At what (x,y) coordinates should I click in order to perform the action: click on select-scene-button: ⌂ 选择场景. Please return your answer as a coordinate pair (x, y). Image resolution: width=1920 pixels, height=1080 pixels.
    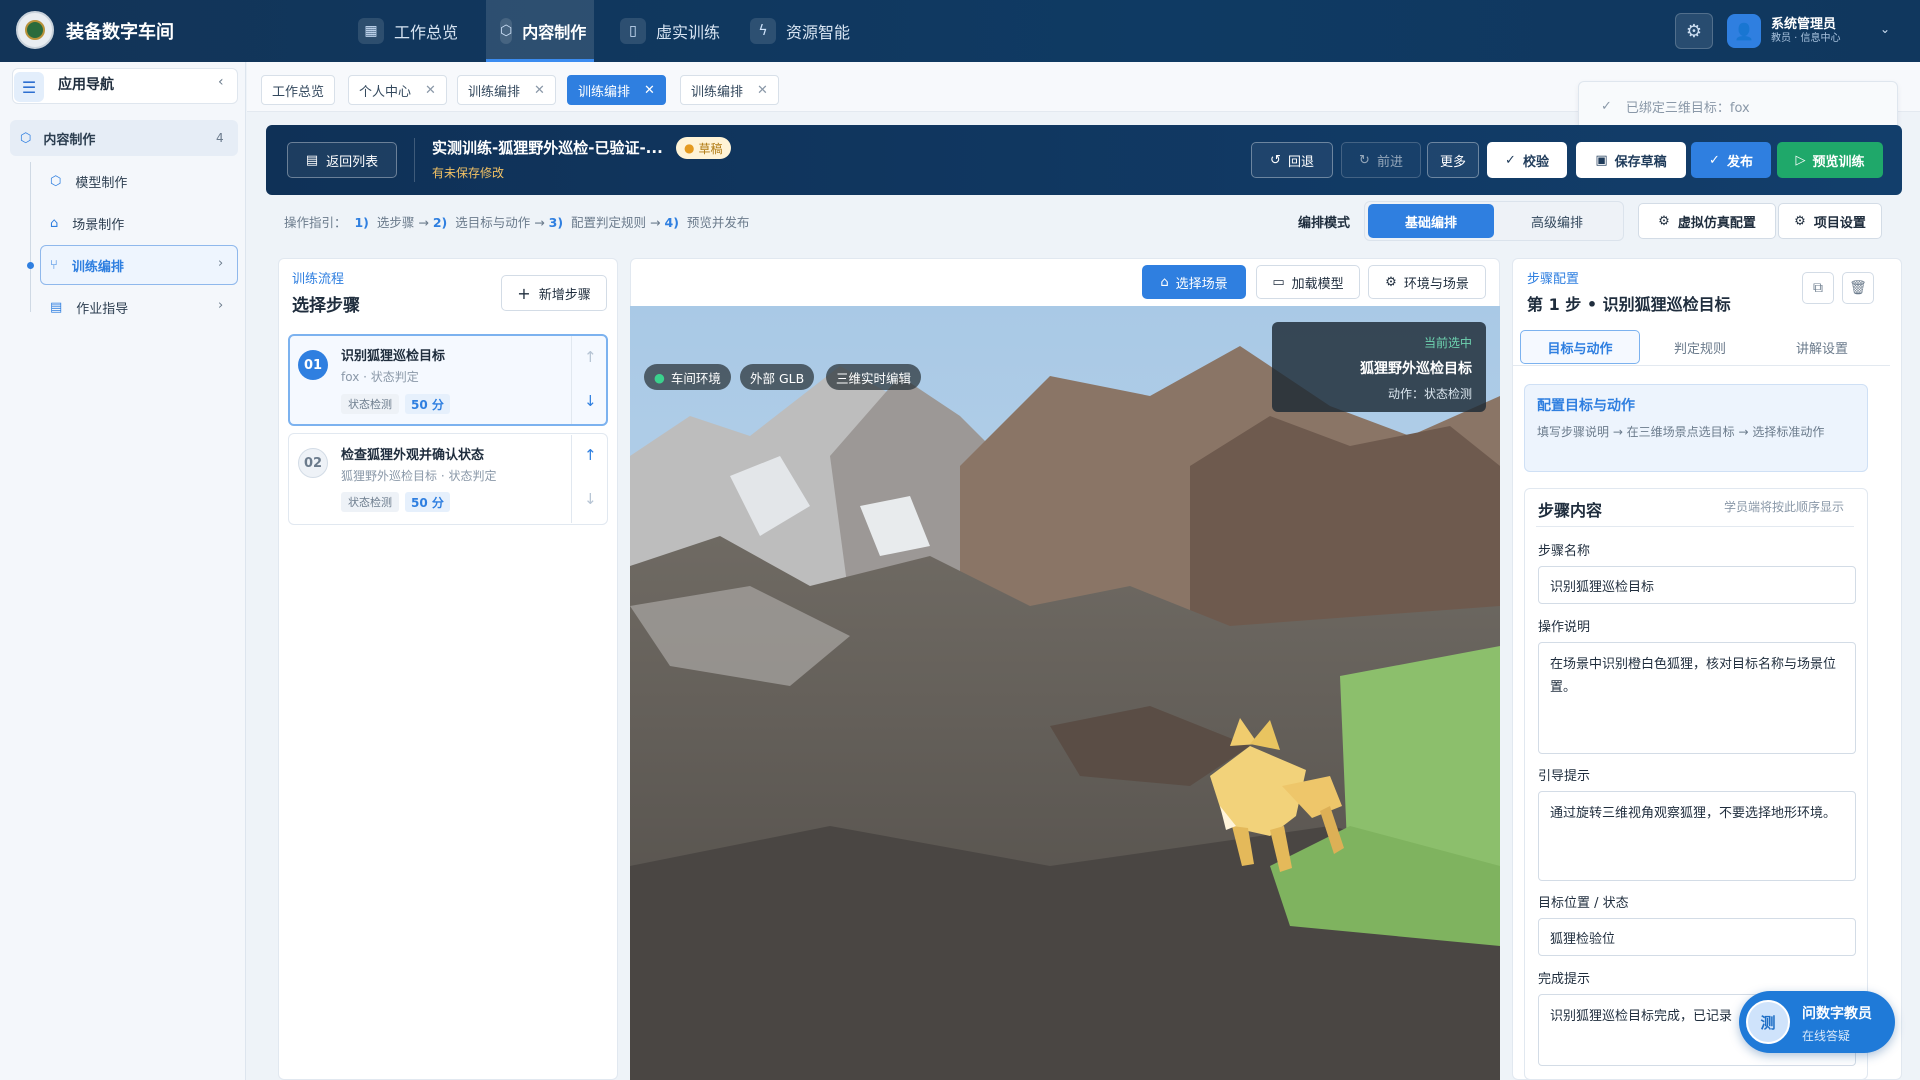
    Looking at the image, I should click on (1194, 282).